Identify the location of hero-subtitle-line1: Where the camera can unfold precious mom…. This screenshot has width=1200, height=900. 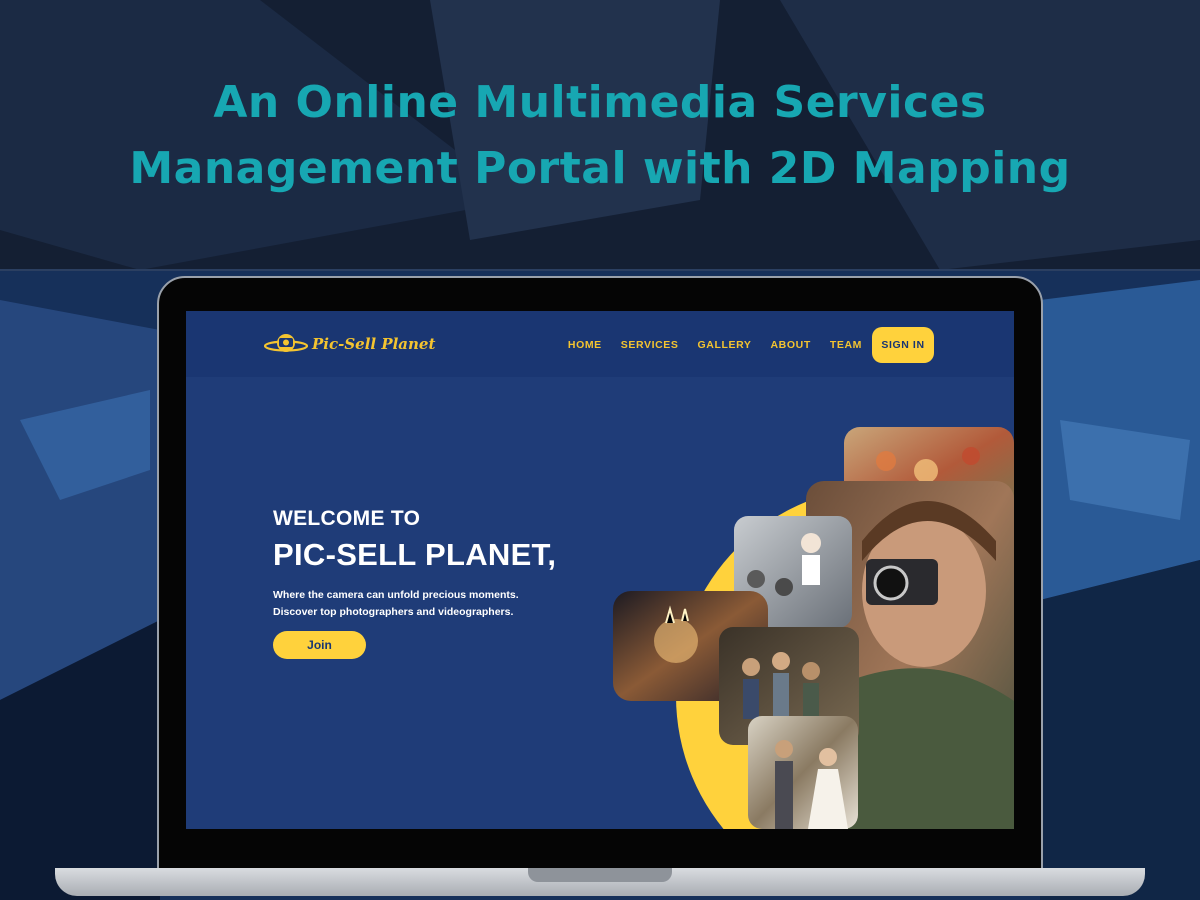
(396, 595).